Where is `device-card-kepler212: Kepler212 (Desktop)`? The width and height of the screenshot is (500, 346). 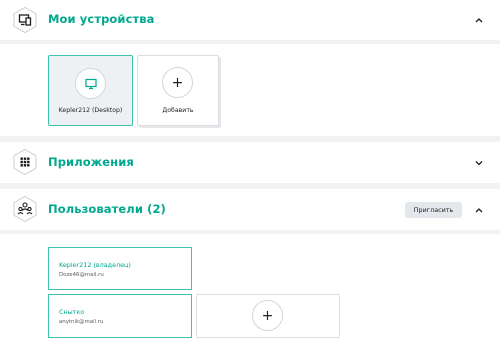
device-card-kepler212: Kepler212 (Desktop) is located at coordinates (90, 90).